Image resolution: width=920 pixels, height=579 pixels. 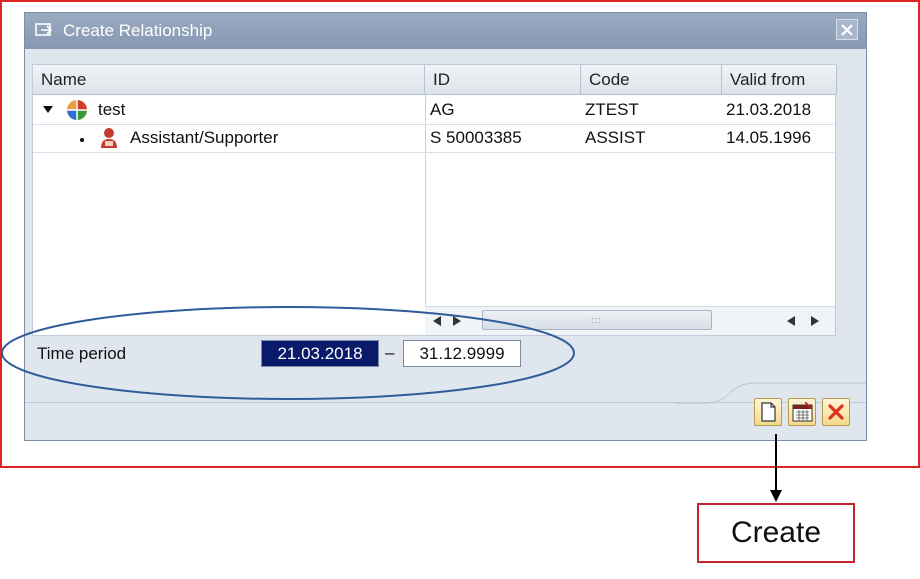 I want to click on column-header-valid-from: Valid from, so click(x=779, y=80).